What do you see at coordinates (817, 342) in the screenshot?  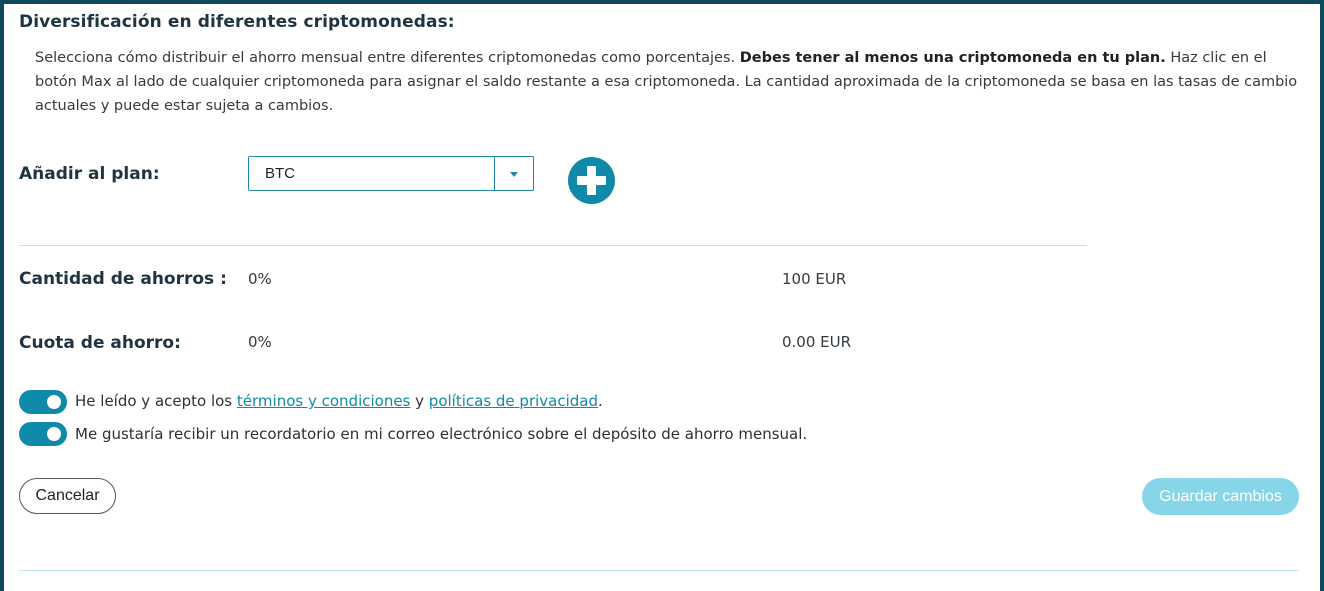 I see `savings-fee-value: 0.00 EUR` at bounding box center [817, 342].